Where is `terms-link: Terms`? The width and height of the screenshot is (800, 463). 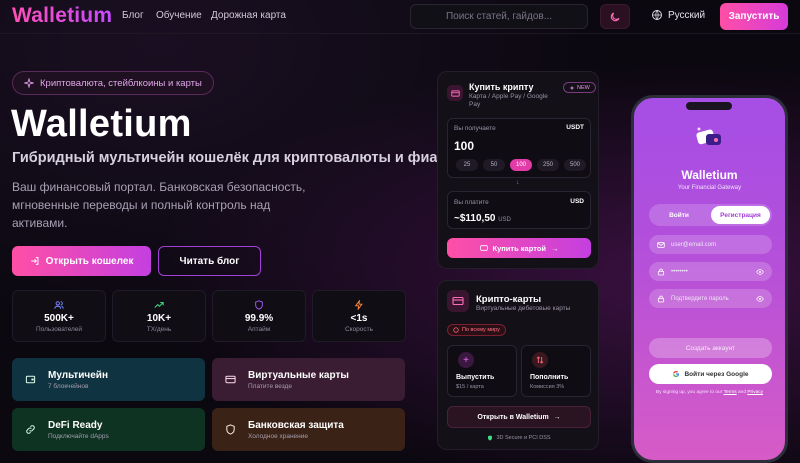
terms-link: Terms is located at coordinates (730, 392).